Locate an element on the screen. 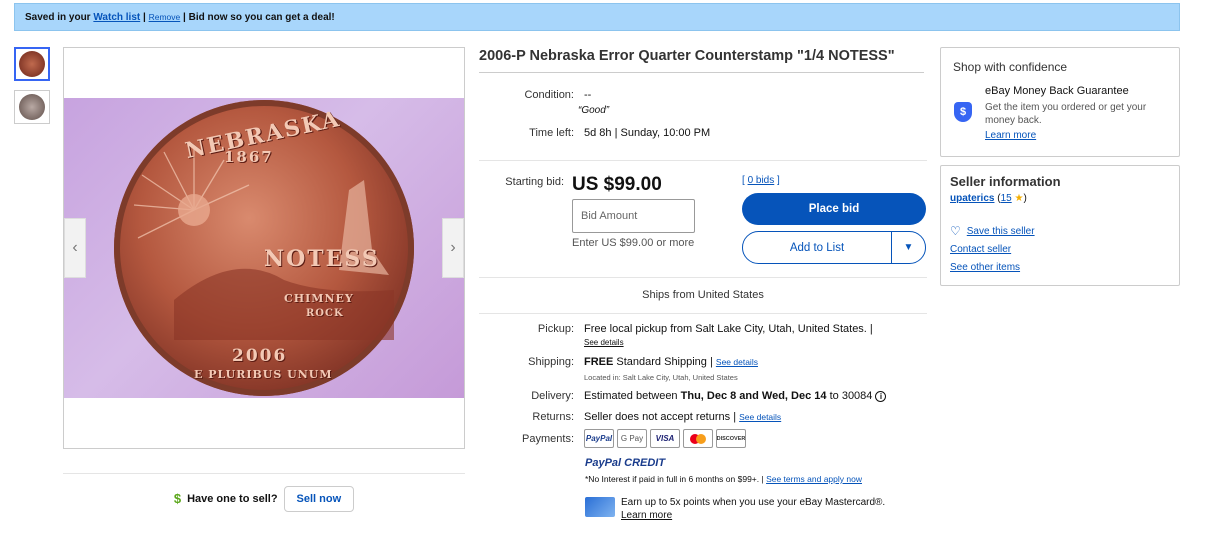  star-icon: ★ is located at coordinates (1019, 198).